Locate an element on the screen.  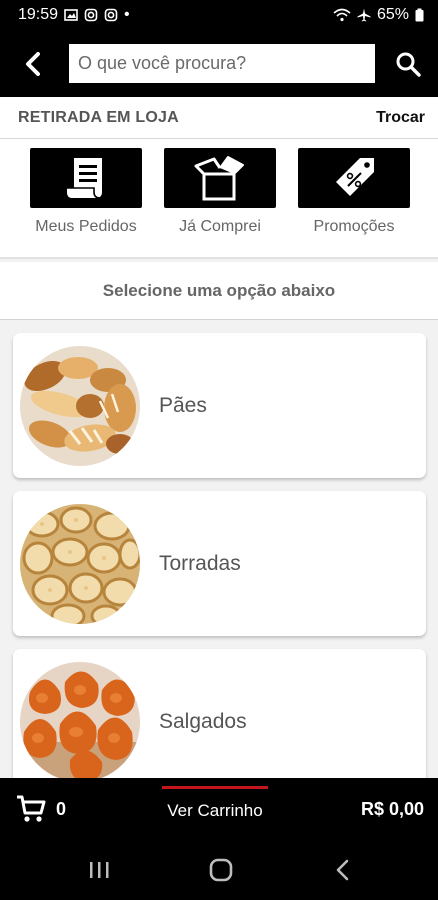
discount-tag-icon is located at coordinates (355, 177).